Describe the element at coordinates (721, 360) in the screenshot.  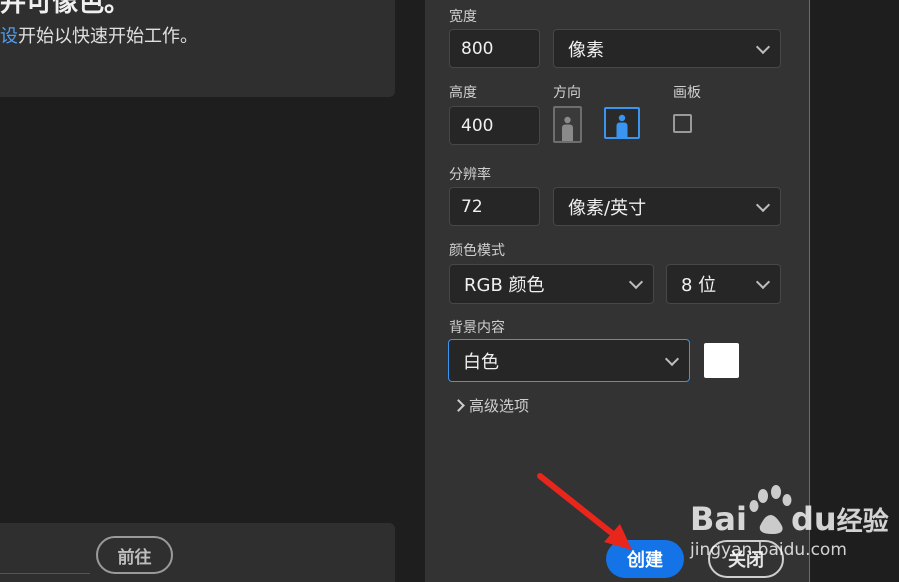
I see `background-color-swatch` at that location.